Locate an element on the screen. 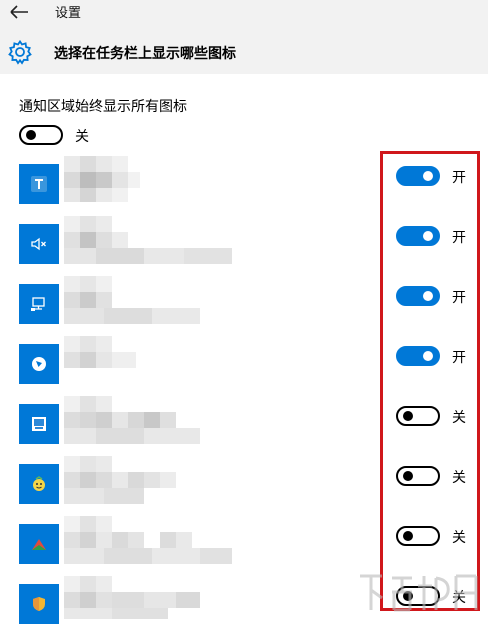 Image resolution: width=488 pixels, height=624 pixels. always-show-toggle is located at coordinates (41, 135).